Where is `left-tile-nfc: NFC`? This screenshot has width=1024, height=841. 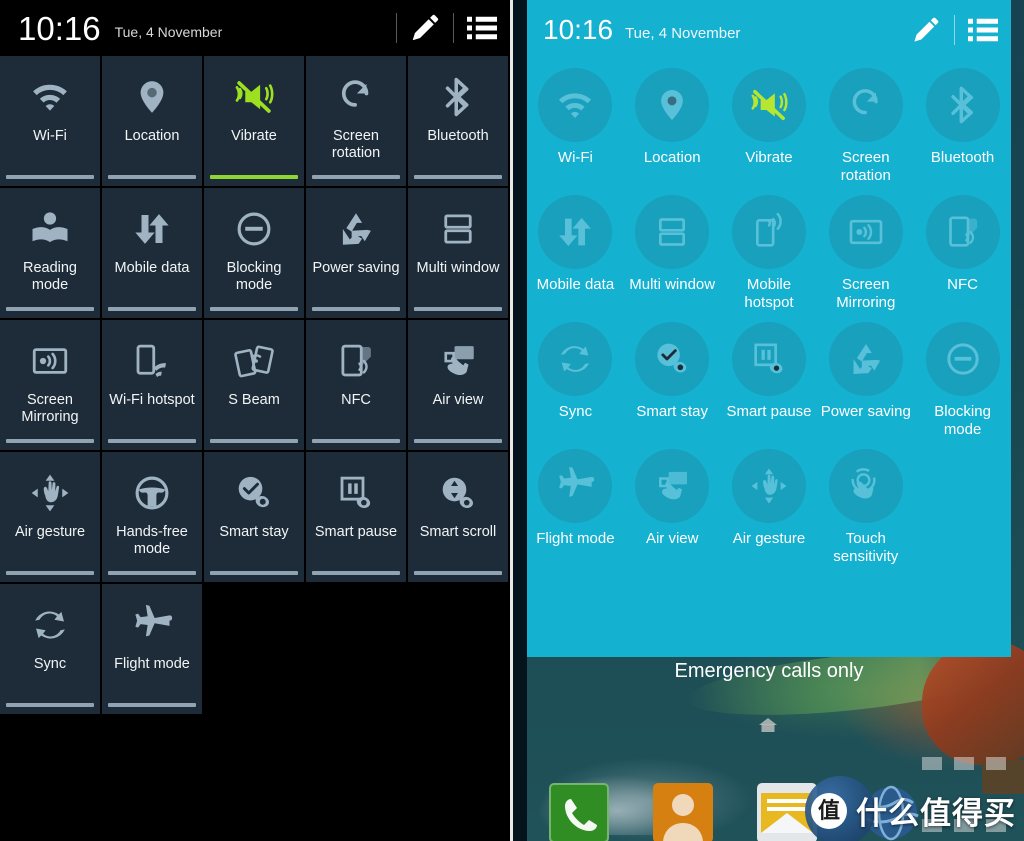 left-tile-nfc: NFC is located at coordinates (357, 386).